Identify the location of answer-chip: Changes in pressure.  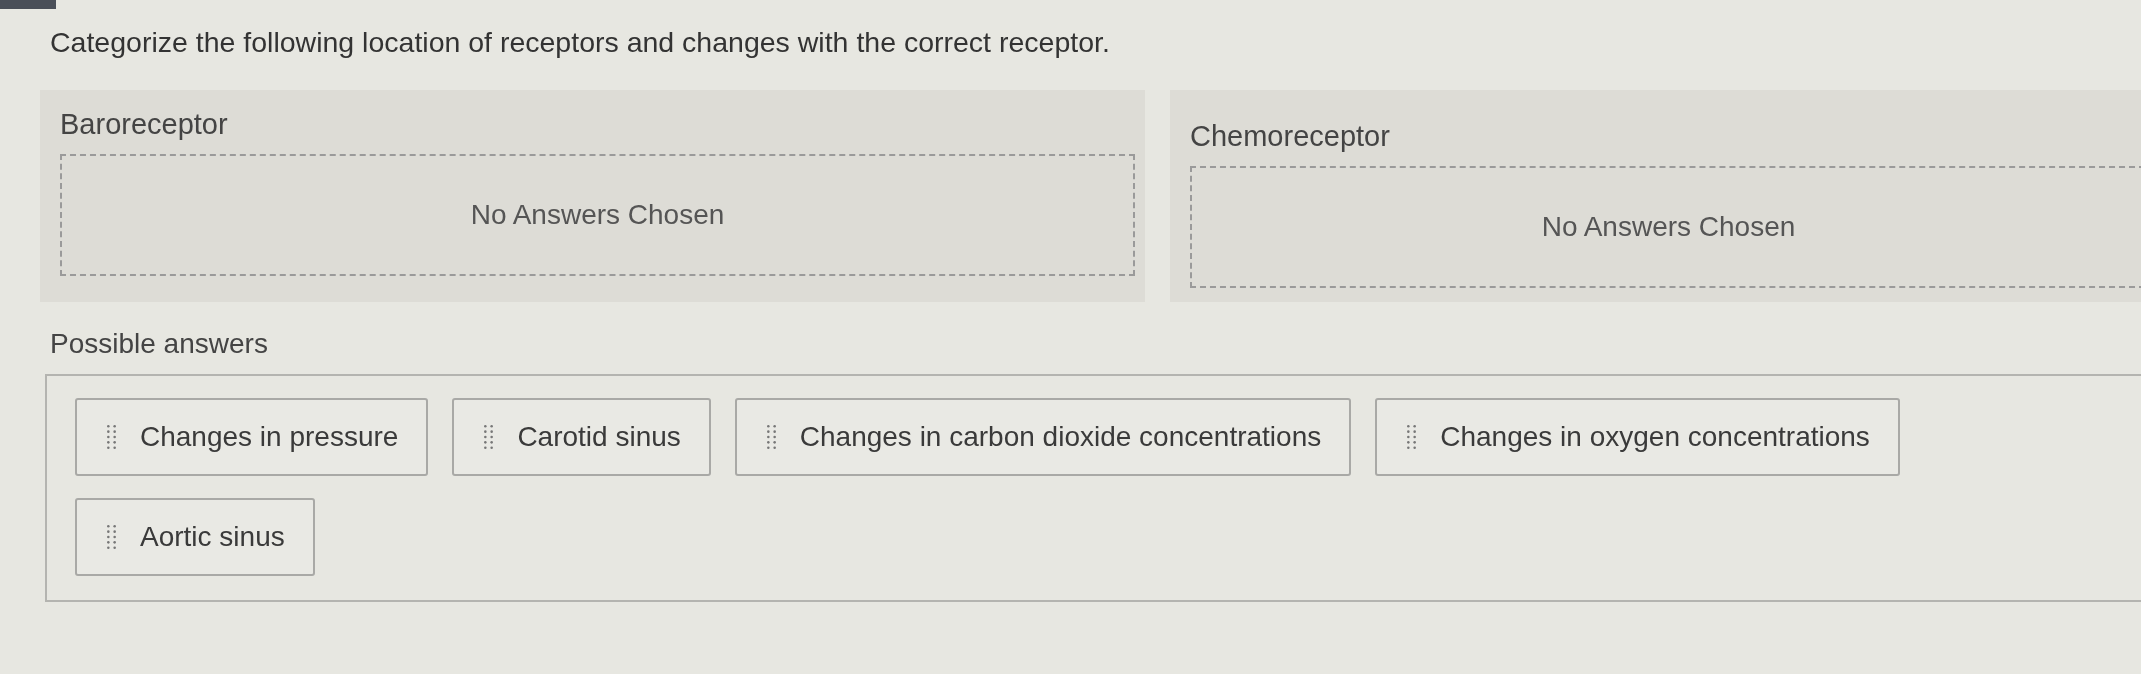
(252, 437).